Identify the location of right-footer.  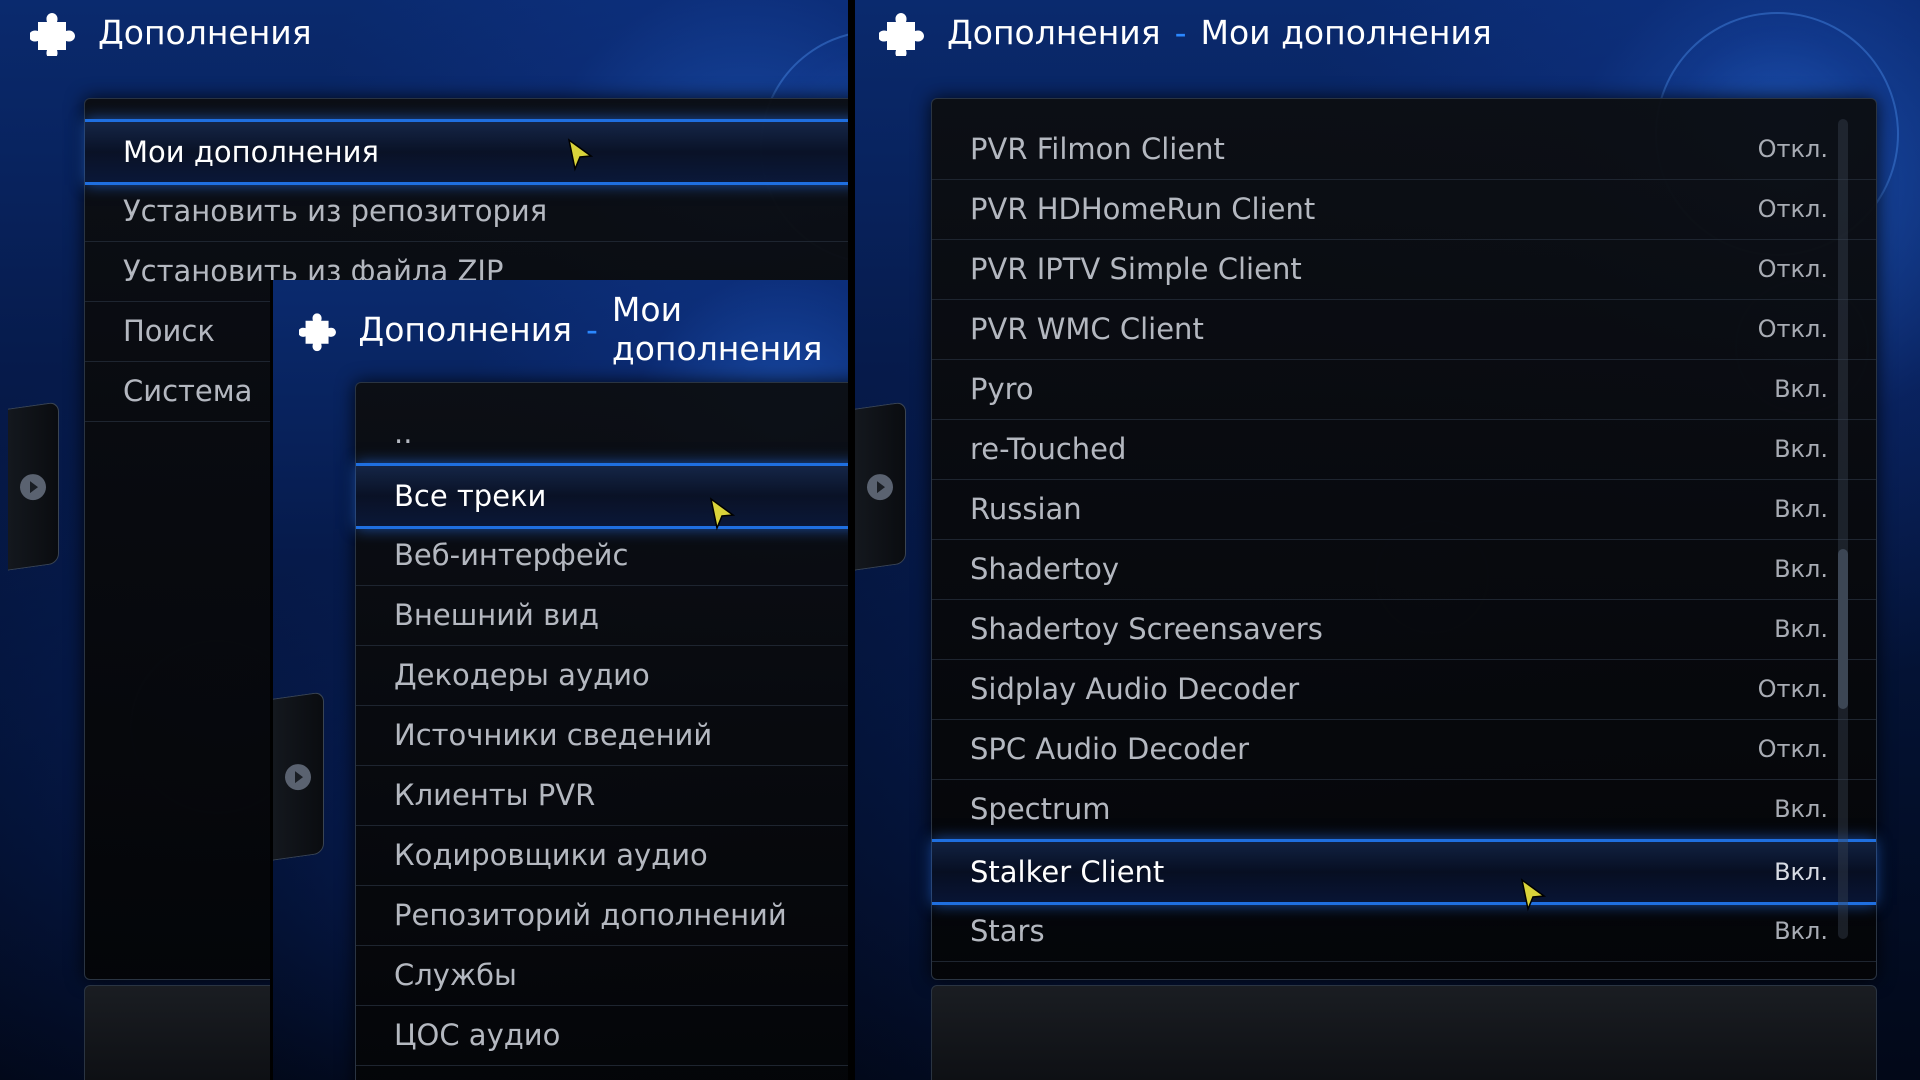
(1404, 1032).